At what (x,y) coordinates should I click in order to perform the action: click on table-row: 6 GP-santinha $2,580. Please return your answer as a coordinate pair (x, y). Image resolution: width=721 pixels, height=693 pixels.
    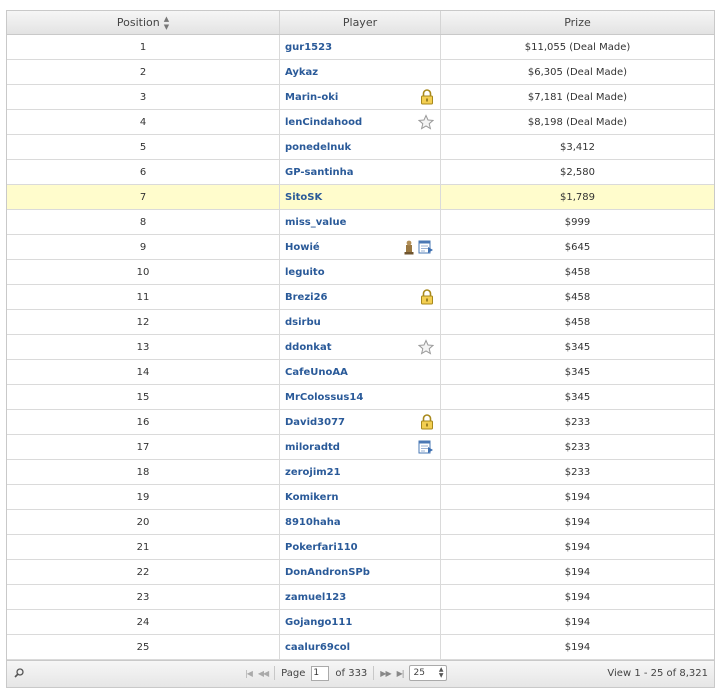
    Looking at the image, I should click on (360, 172).